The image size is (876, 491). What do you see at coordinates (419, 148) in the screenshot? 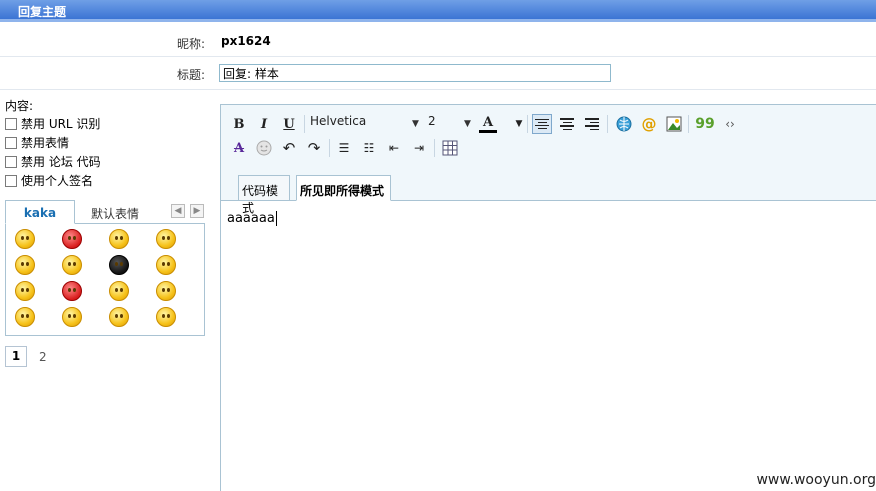
I see `indent-icon: ⇥` at bounding box center [419, 148].